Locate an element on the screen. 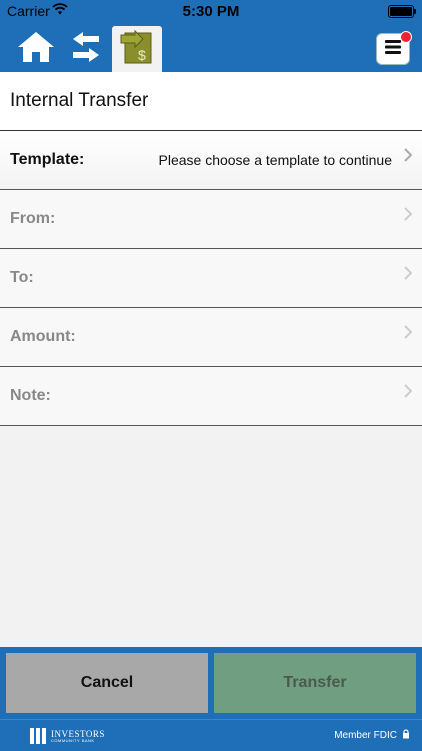 This screenshot has height=751, width=422. to-row: To: is located at coordinates (211, 278).